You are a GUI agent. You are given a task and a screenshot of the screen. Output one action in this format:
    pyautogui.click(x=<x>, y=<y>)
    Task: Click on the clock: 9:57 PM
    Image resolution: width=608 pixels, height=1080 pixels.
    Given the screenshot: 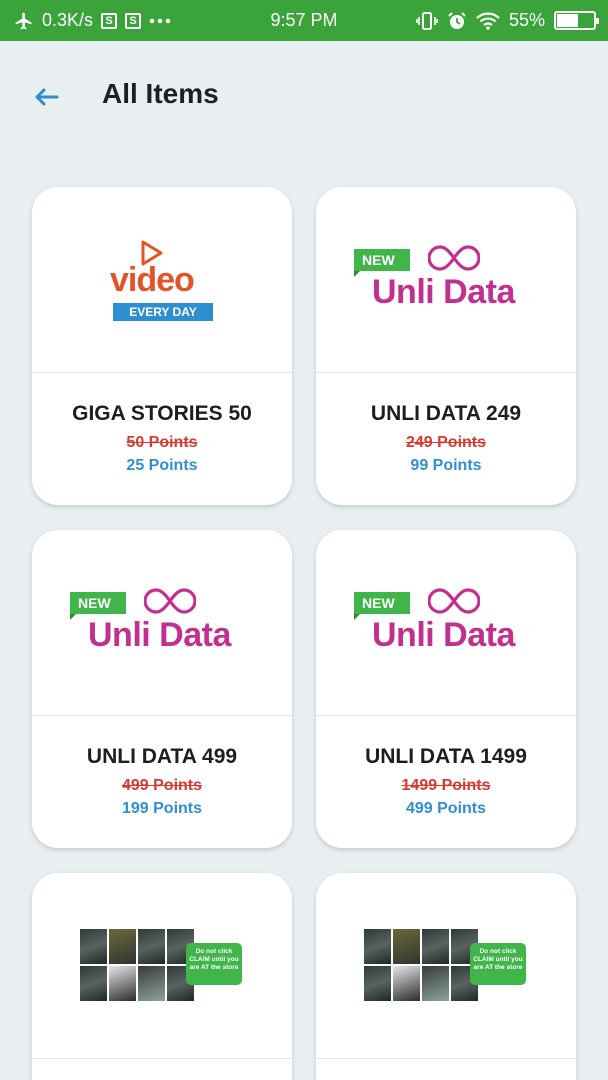 What is the action you would take?
    pyautogui.click(x=304, y=20)
    